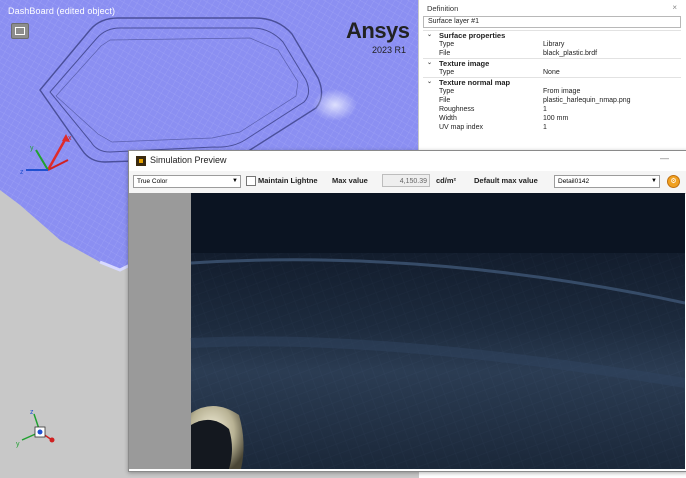 This screenshot has height=478, width=686. Describe the element at coordinates (506, 180) in the screenshot. I see `default-max-label: Default max value` at that location.